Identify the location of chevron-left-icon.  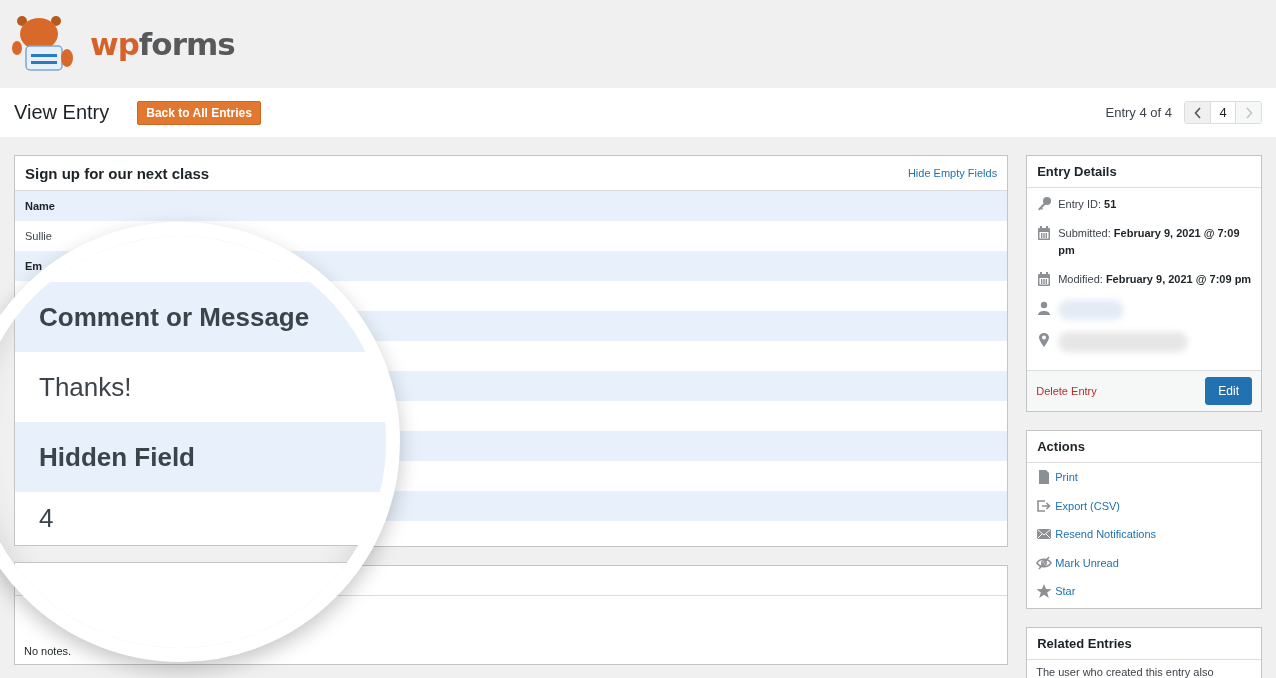
(1197, 112).